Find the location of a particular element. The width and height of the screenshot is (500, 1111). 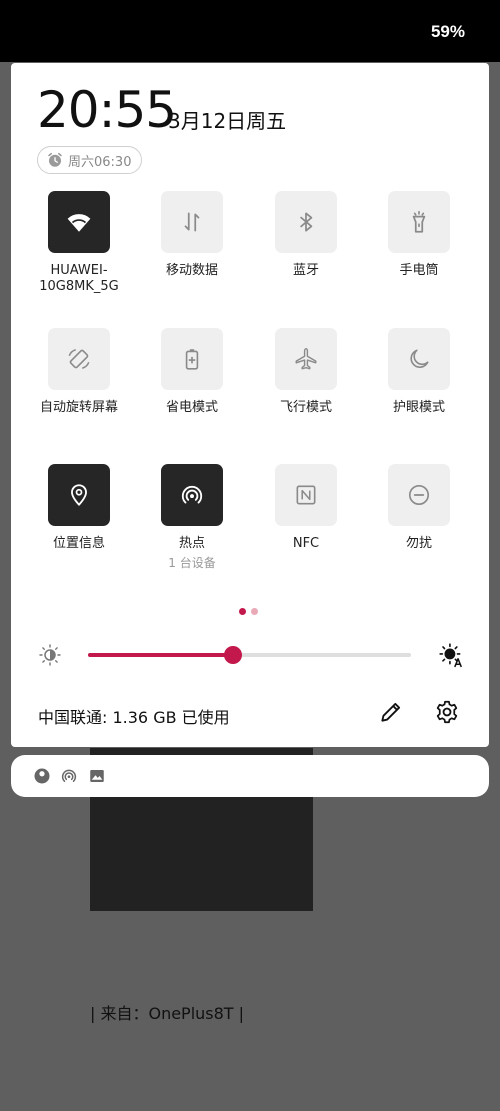

tile-location-button is located at coordinates (79, 495).